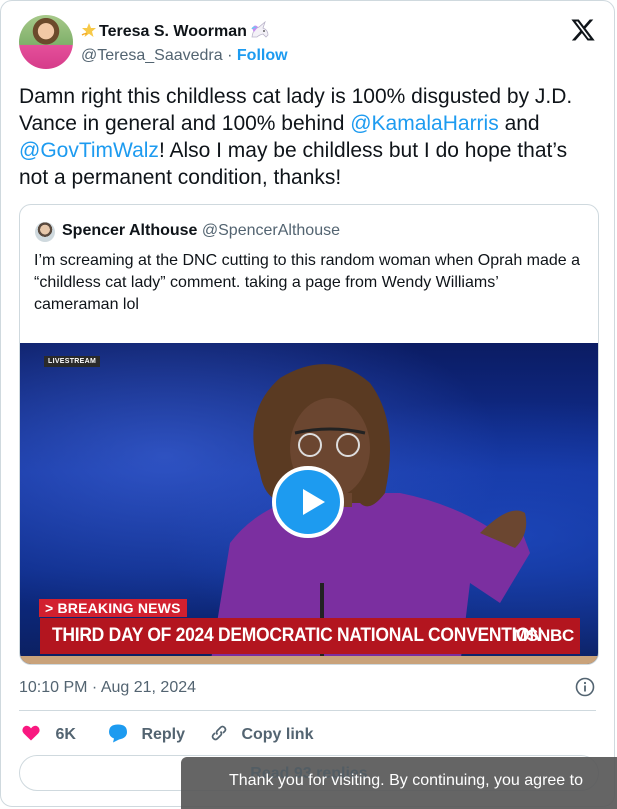  I want to click on reply-bubble-icon, so click(118, 733).